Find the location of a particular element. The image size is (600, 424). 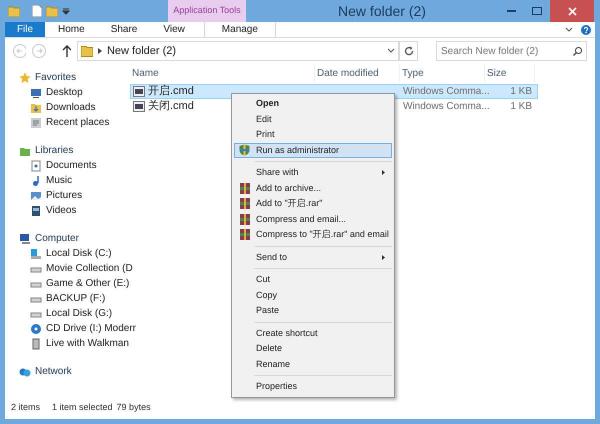

menu-item: Copy is located at coordinates (313, 295).